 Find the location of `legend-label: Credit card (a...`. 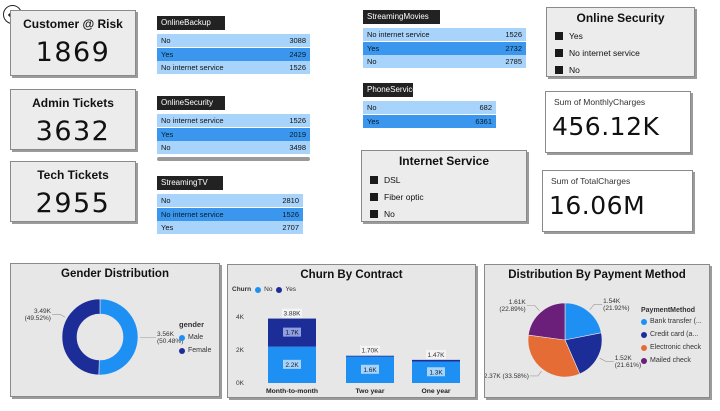

legend-label: Credit card (a... is located at coordinates (674, 334).